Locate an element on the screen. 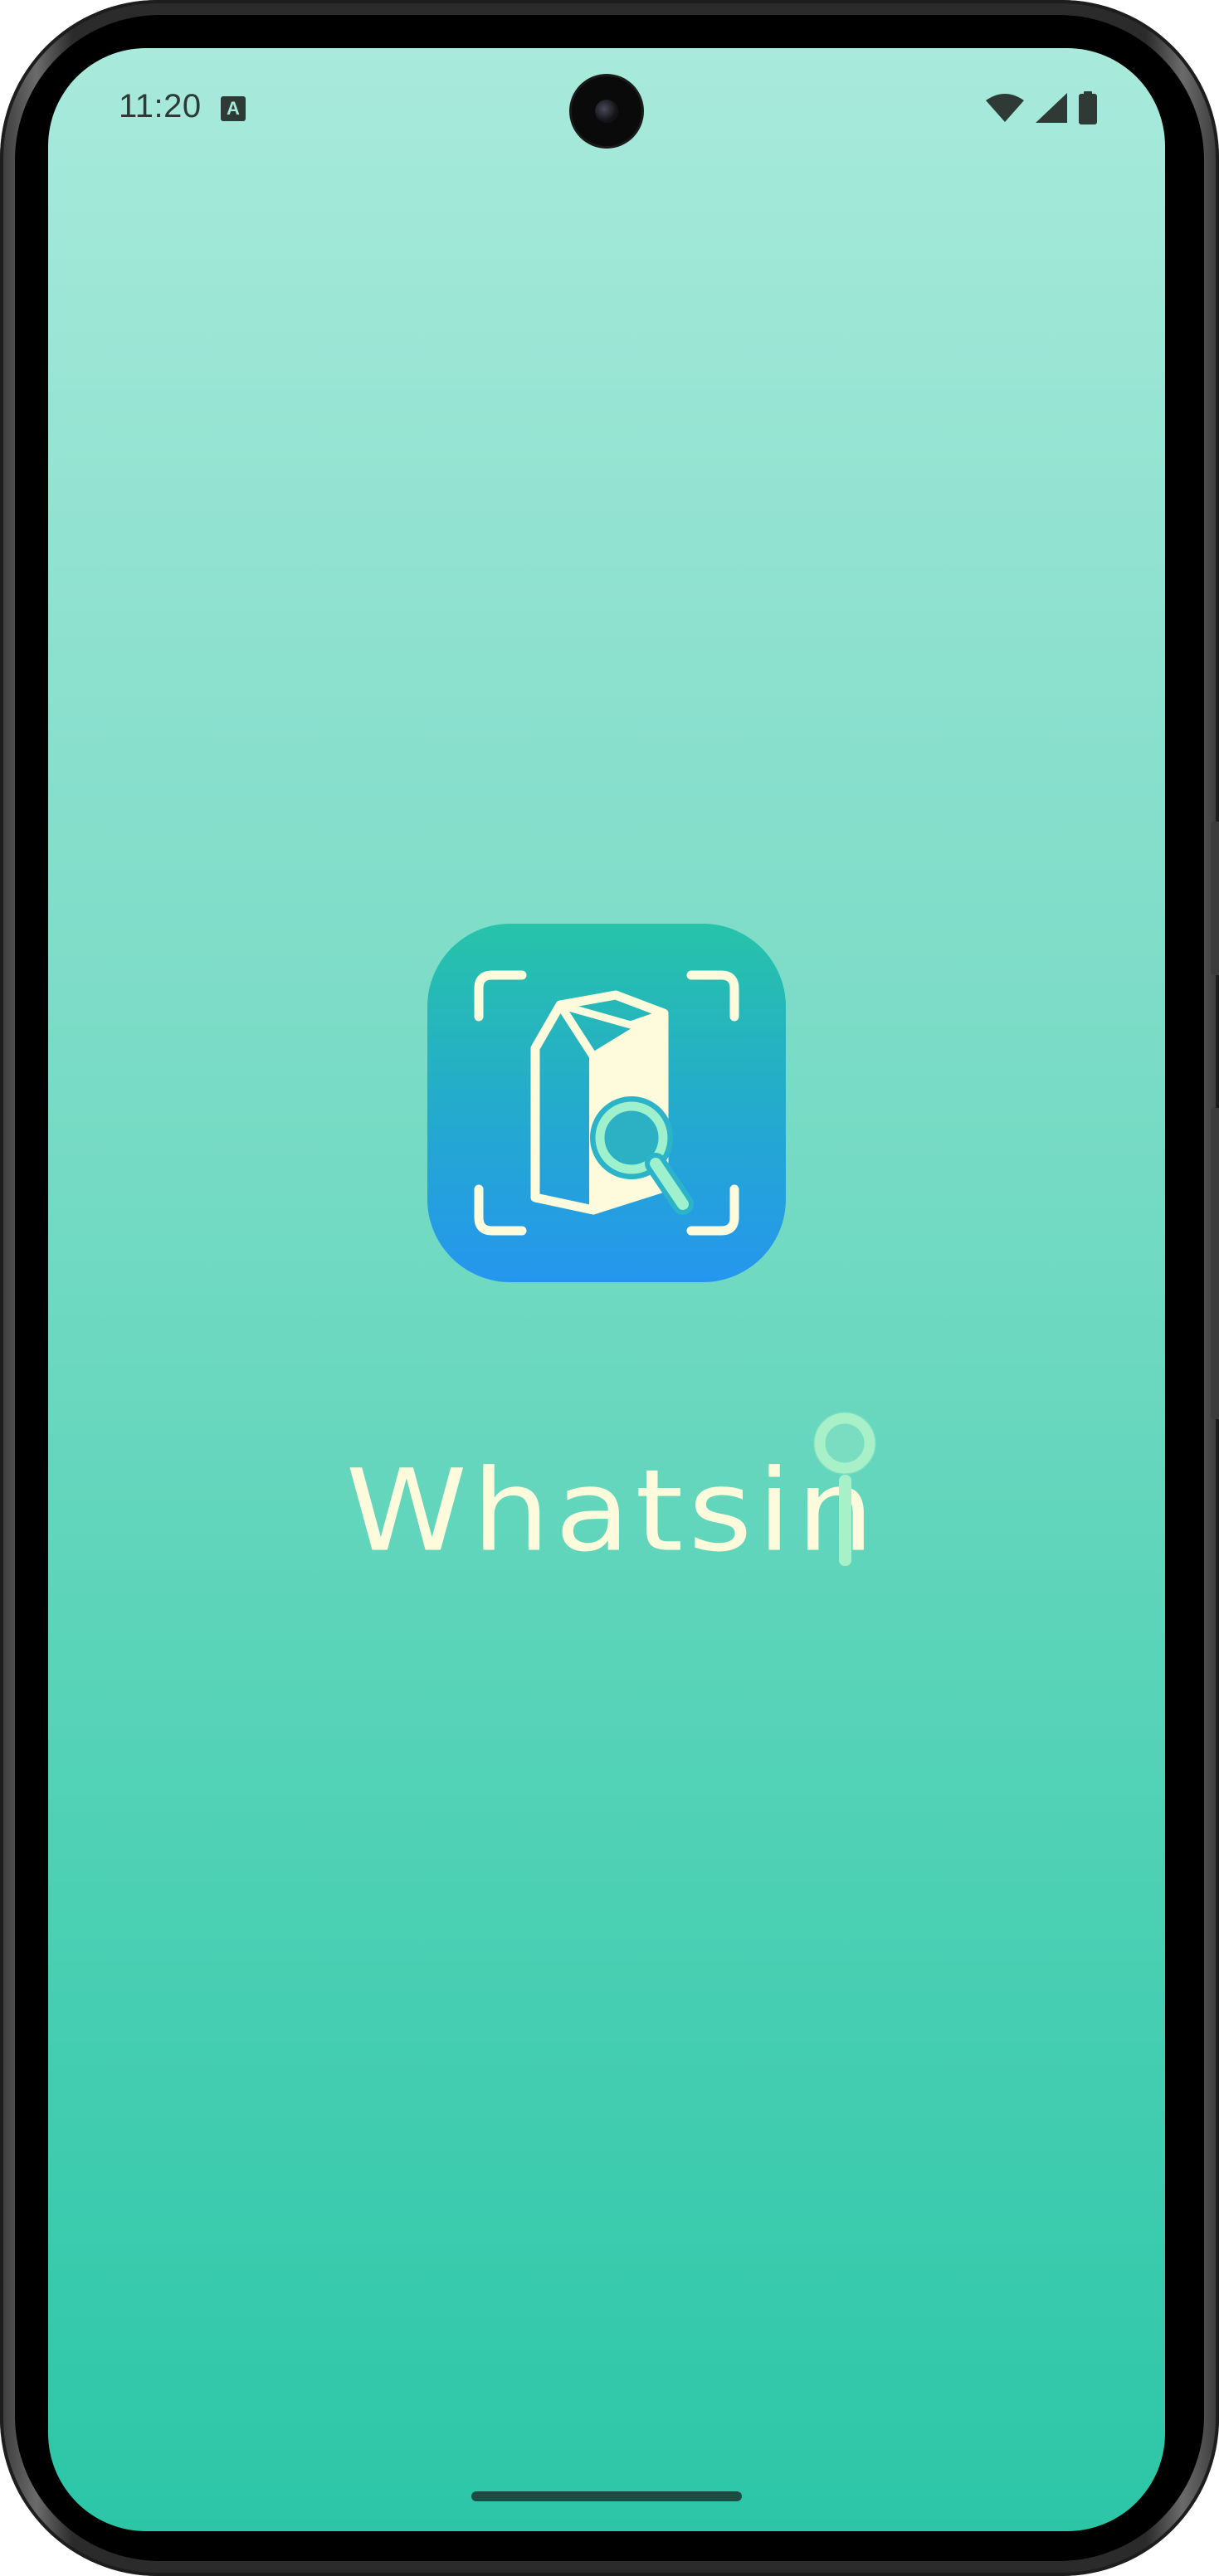 The image size is (1219, 2576). cellular-signal-icon is located at coordinates (1052, 108).